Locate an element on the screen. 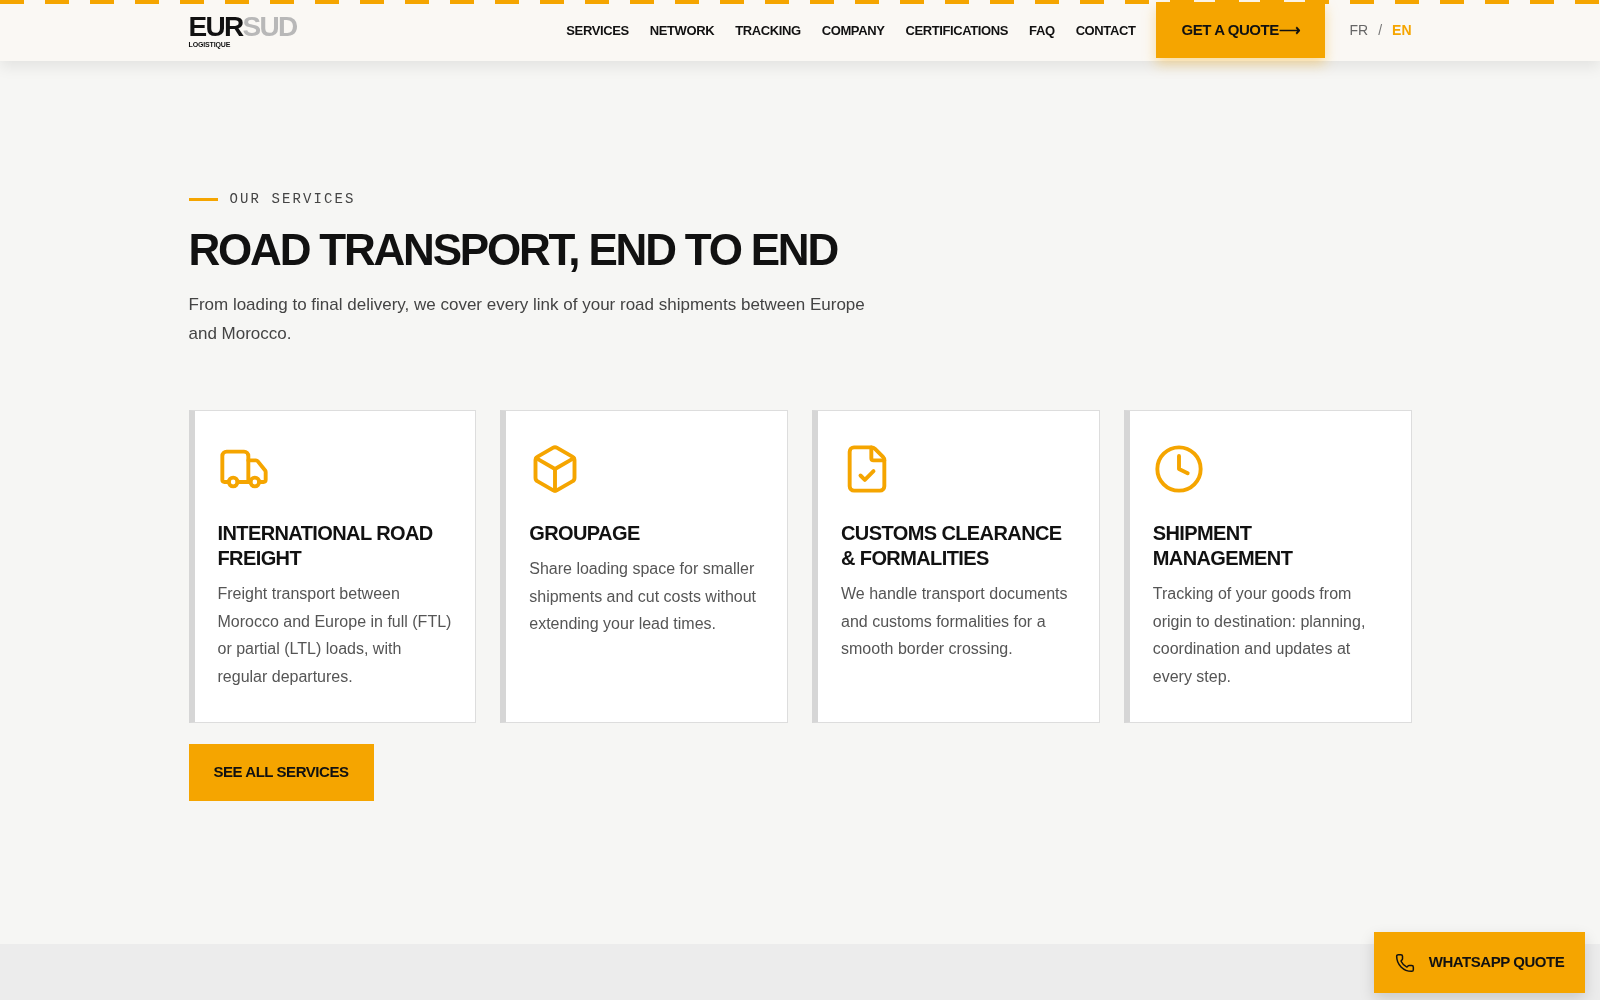 Image resolution: width=1600 pixels, height=1000 pixels. section-intro: From loading to final delivery, we cover every link of your road shipments between Europe and Morocco. is located at coordinates (527, 319).